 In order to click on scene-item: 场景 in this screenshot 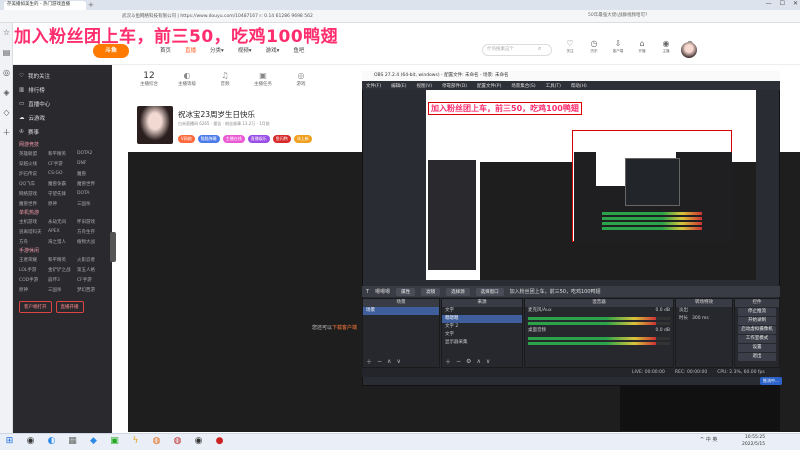, I will do `click(401, 311)`.